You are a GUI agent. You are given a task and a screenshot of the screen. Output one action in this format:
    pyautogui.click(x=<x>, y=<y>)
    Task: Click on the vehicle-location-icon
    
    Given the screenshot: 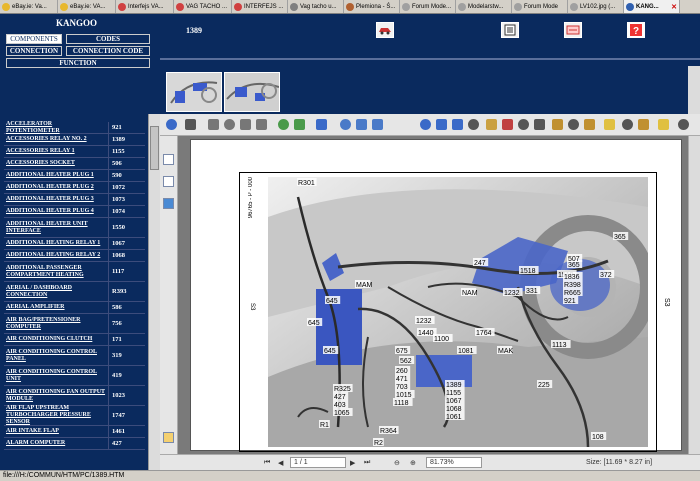 What is the action you would take?
    pyautogui.click(x=385, y=30)
    